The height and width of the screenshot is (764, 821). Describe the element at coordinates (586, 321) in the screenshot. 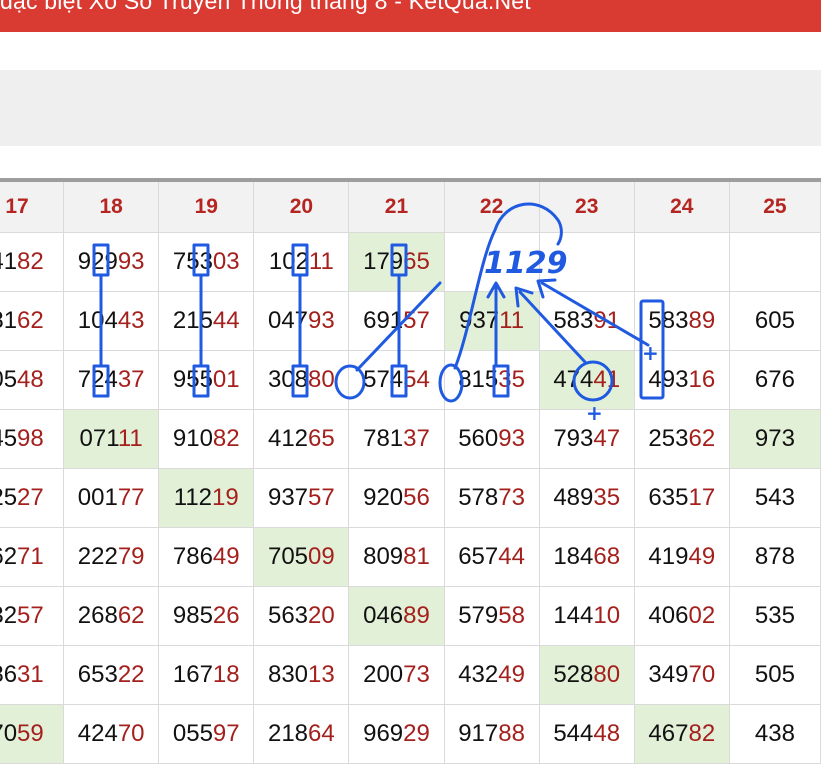

I see `result-cell: 58391` at that location.